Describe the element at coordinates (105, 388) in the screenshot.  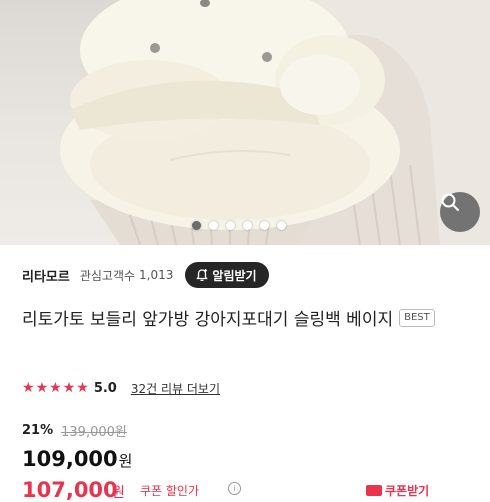
I see `rating-score: 5.0` at that location.